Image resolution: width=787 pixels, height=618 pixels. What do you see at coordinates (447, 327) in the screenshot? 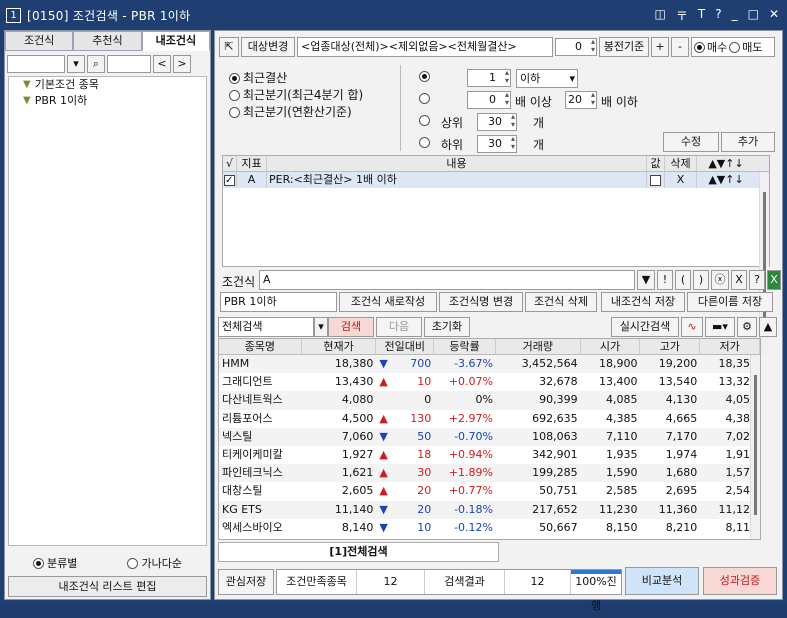
I see `reset-button: 초기화` at bounding box center [447, 327].